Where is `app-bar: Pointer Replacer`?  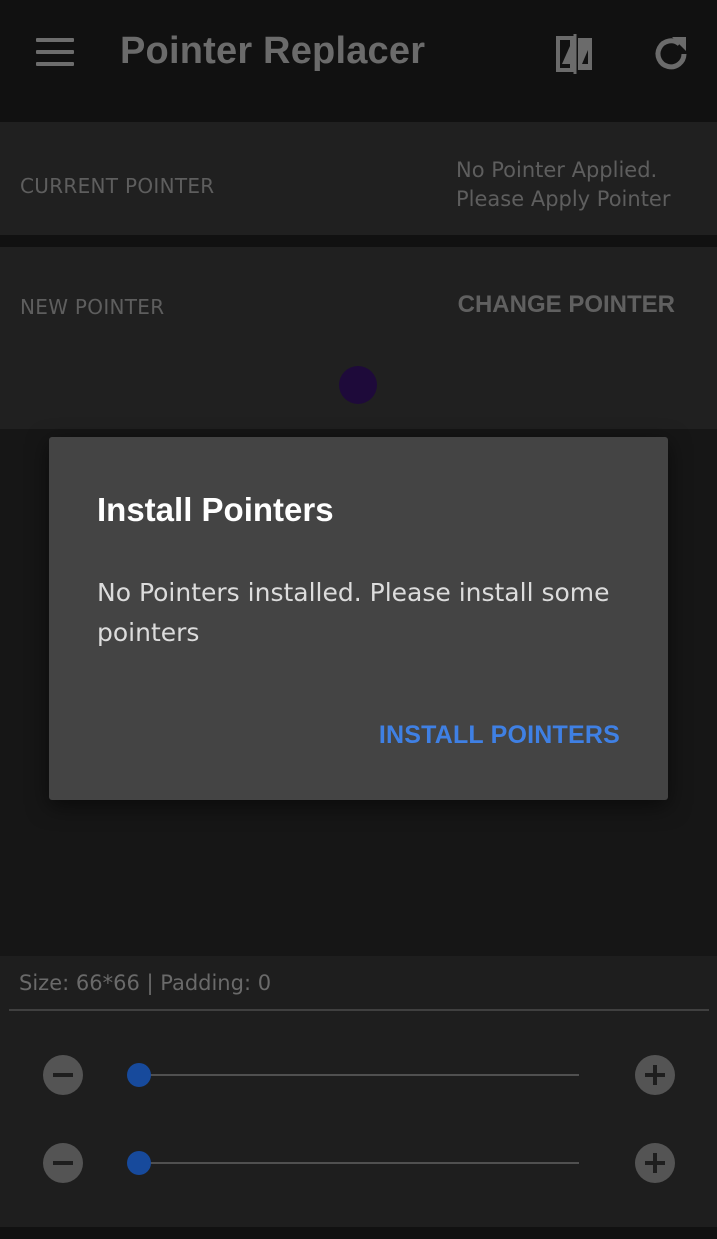 app-bar: Pointer Replacer is located at coordinates (358, 55).